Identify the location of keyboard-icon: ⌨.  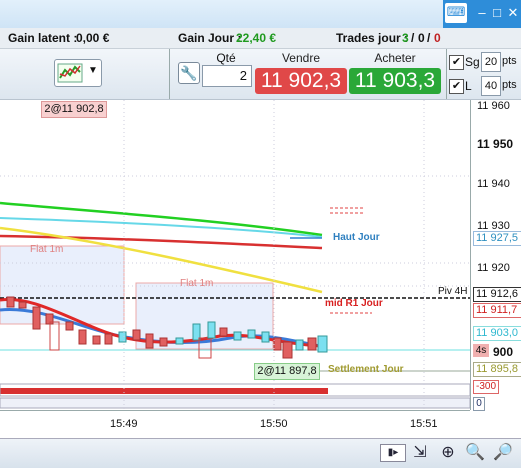
(456, 13).